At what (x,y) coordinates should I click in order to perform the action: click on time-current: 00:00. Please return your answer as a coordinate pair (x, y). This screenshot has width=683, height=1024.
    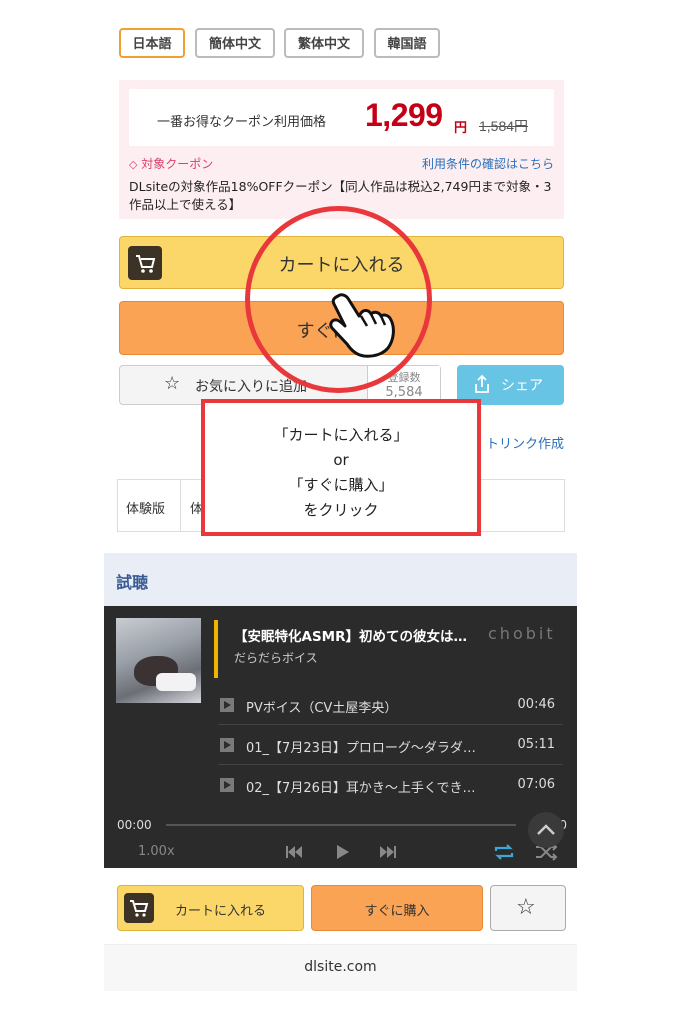
    Looking at the image, I should click on (134, 825).